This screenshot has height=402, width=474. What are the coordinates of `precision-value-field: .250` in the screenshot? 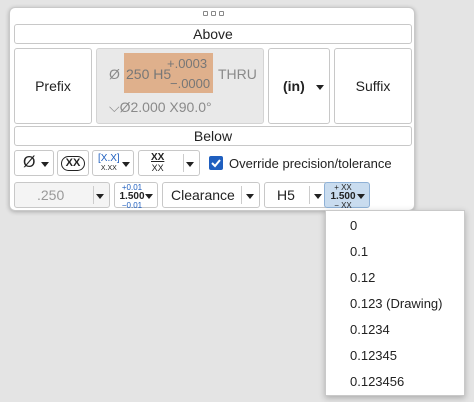 It's located at (62, 195).